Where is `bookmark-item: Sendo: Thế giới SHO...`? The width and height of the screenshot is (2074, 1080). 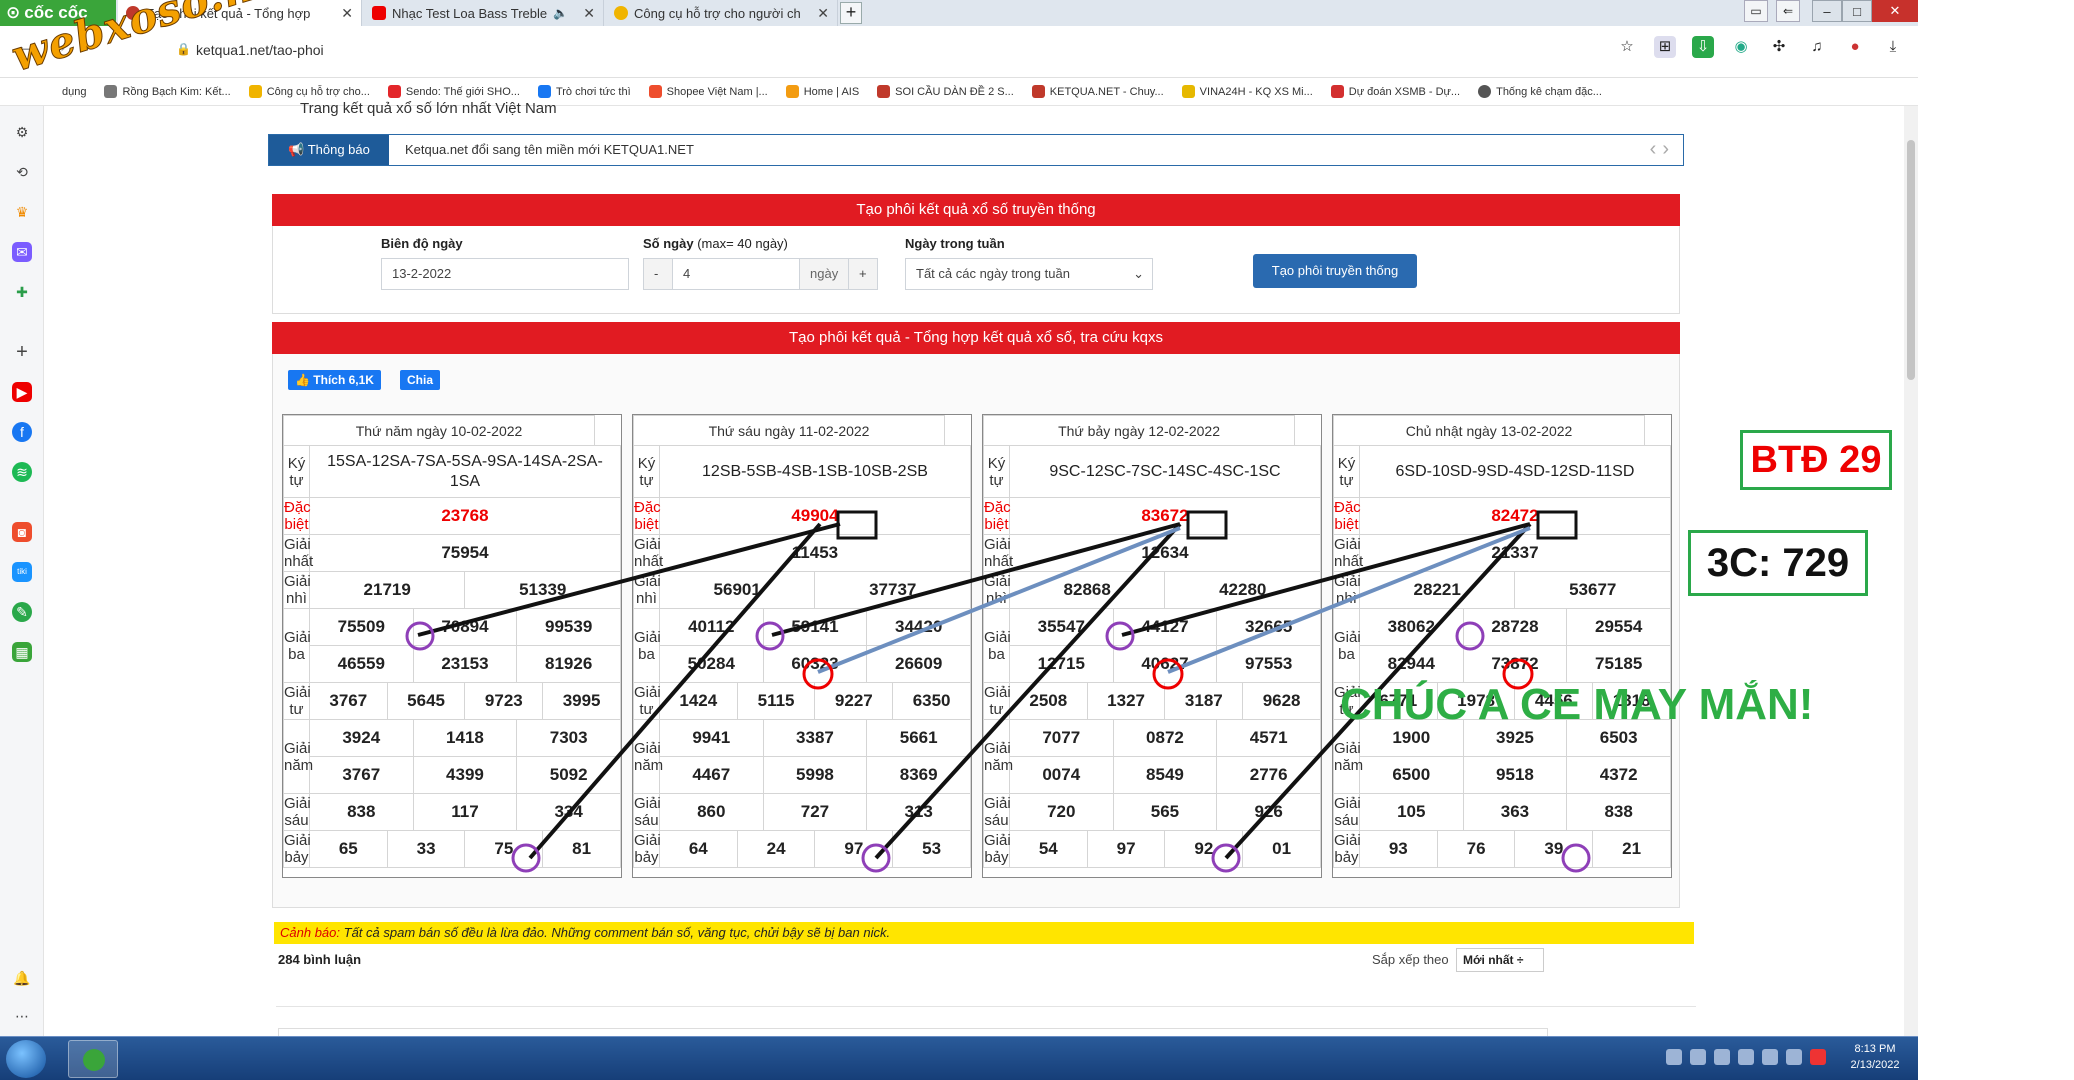 bookmark-item: Sendo: Thế giới SHO... is located at coordinates (453, 91).